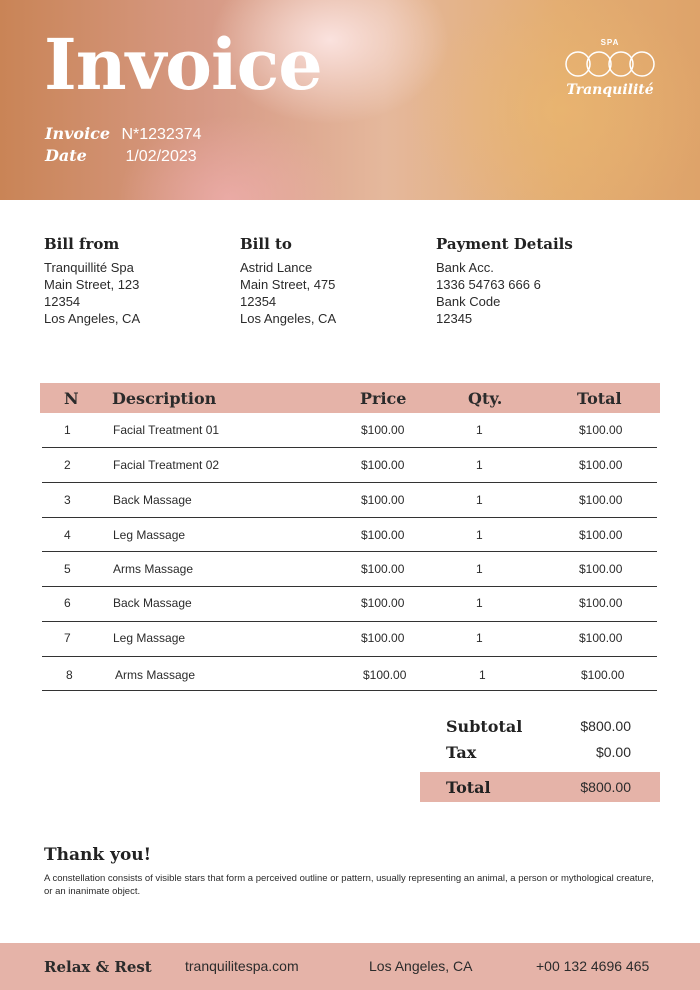 The image size is (700, 990). I want to click on bill-to-line: Main Street, 475, so click(288, 284).